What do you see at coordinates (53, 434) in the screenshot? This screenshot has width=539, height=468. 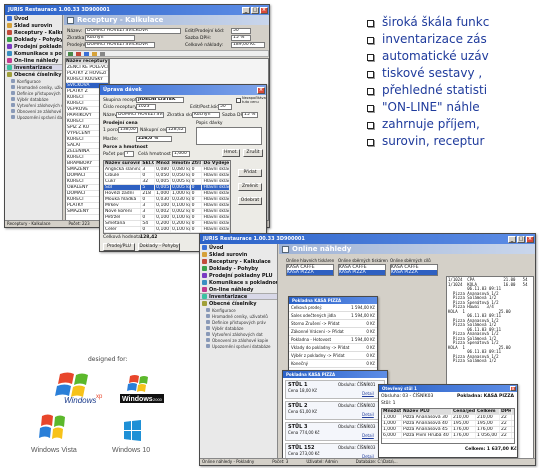 I see `windows-vista-logo: Windows Vista` at bounding box center [53, 434].